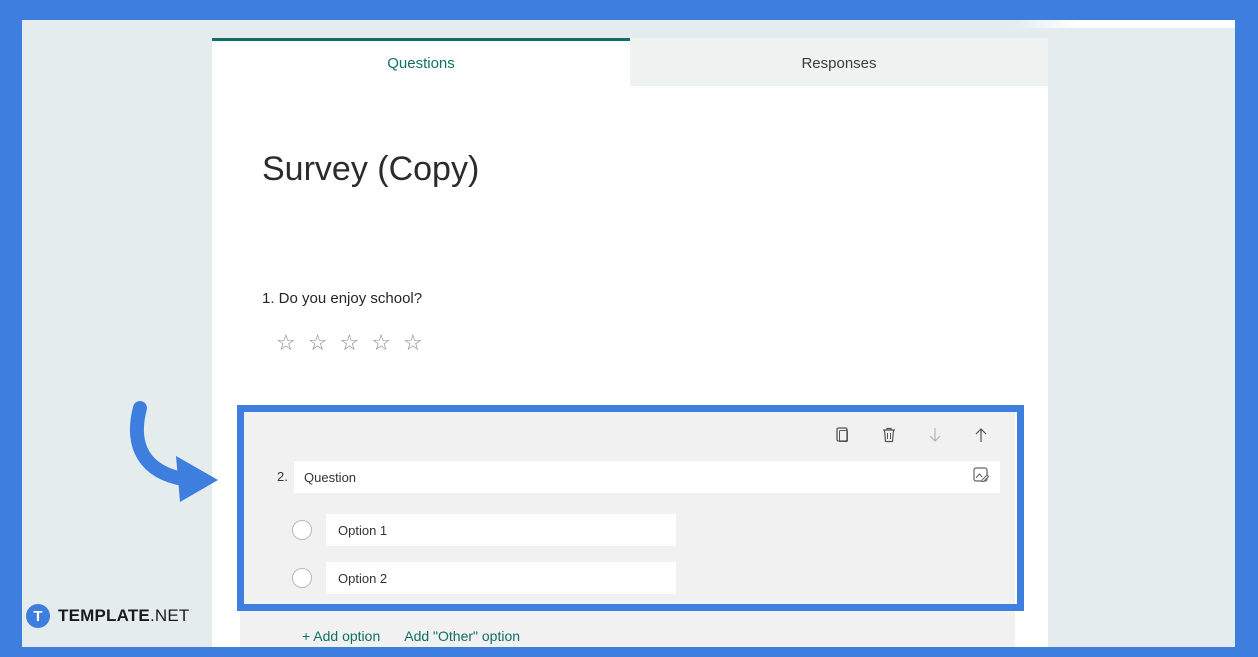  Describe the element at coordinates (342, 298) in the screenshot. I see `question-1-label: 1. Do you enjoy school?` at that location.